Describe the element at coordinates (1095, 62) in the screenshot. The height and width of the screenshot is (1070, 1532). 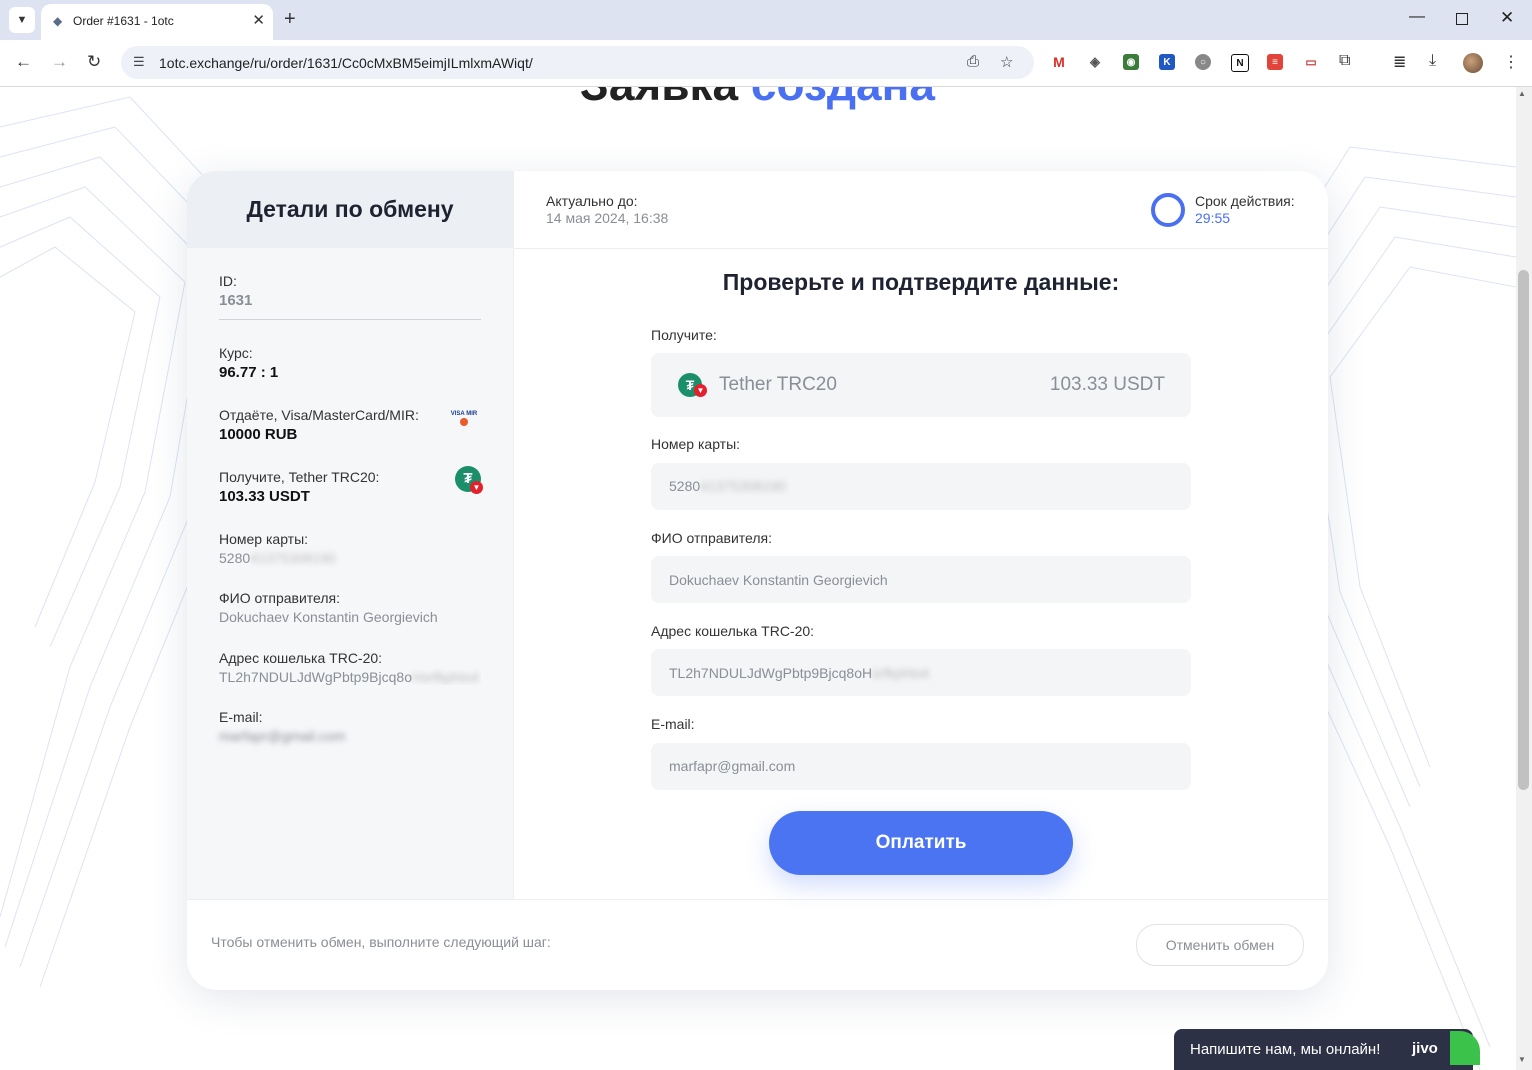
I see `extension-diamond-icon: ◈` at that location.